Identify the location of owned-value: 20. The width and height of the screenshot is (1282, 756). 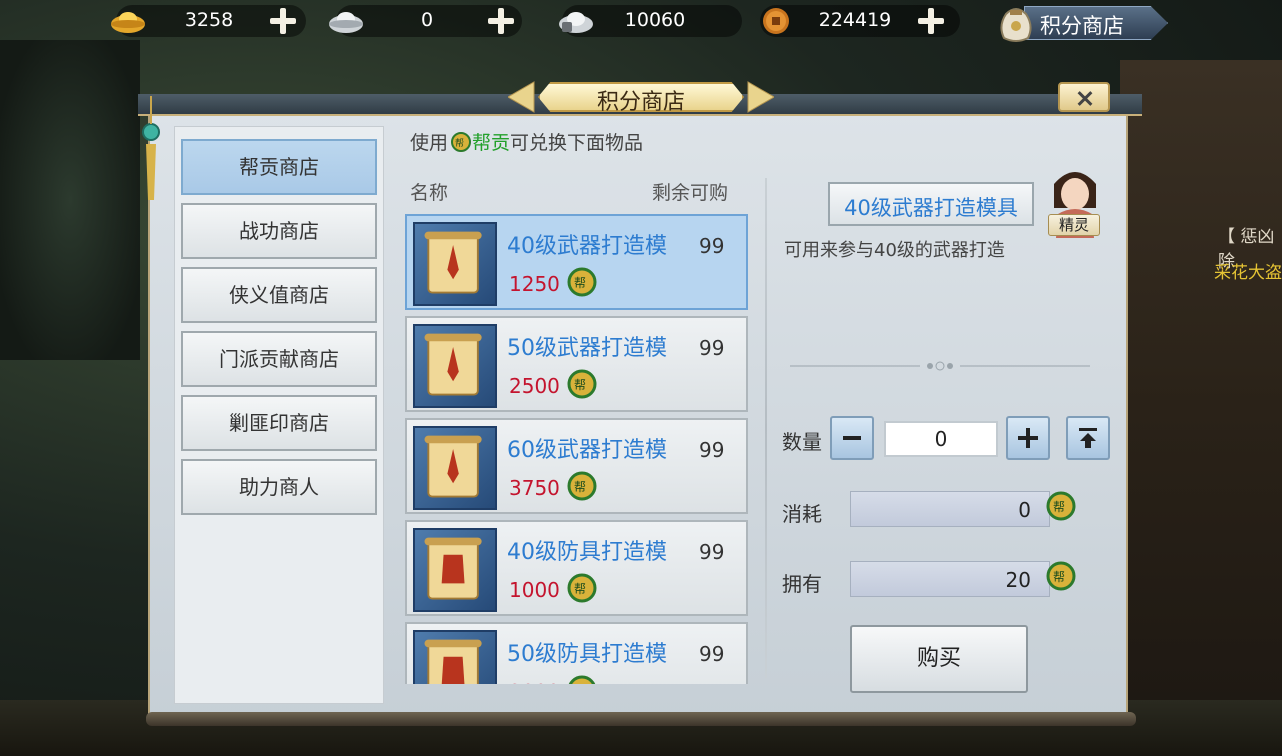
(1018, 580).